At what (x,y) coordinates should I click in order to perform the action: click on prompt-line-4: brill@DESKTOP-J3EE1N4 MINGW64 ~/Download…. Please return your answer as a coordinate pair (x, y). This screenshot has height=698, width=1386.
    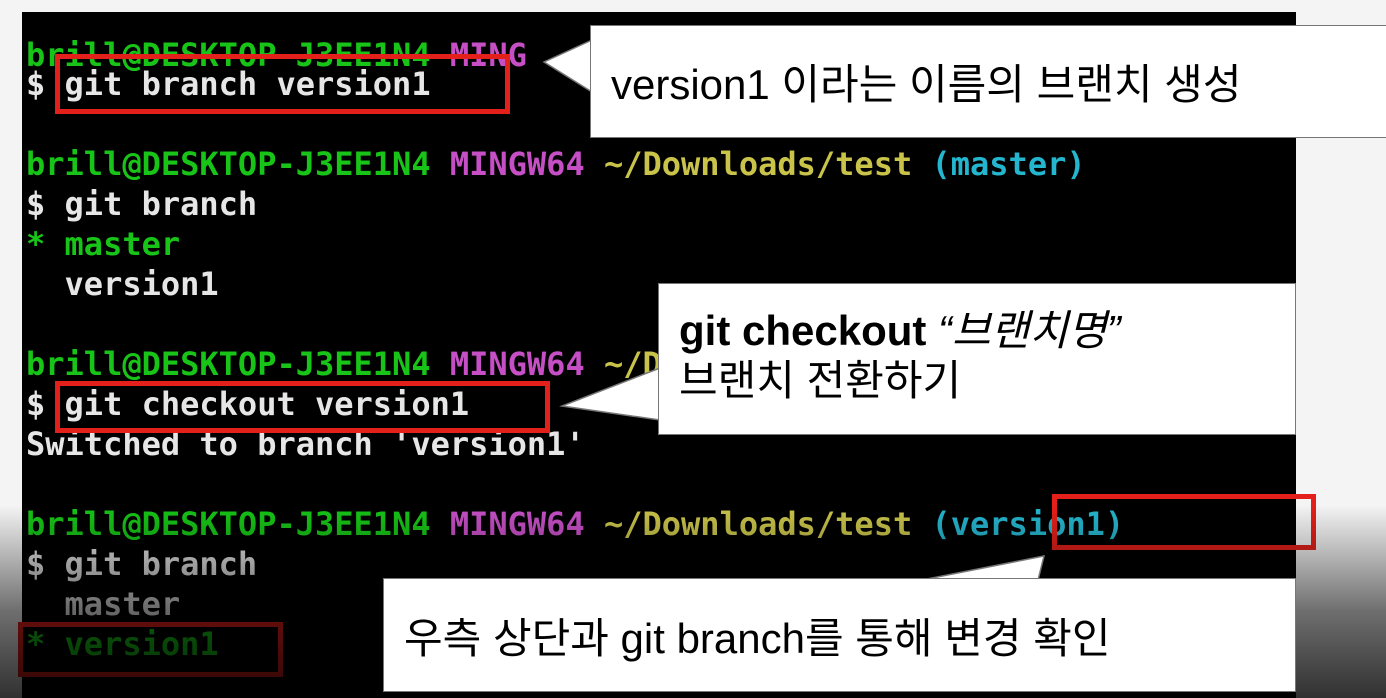
    Looking at the image, I should click on (575, 524).